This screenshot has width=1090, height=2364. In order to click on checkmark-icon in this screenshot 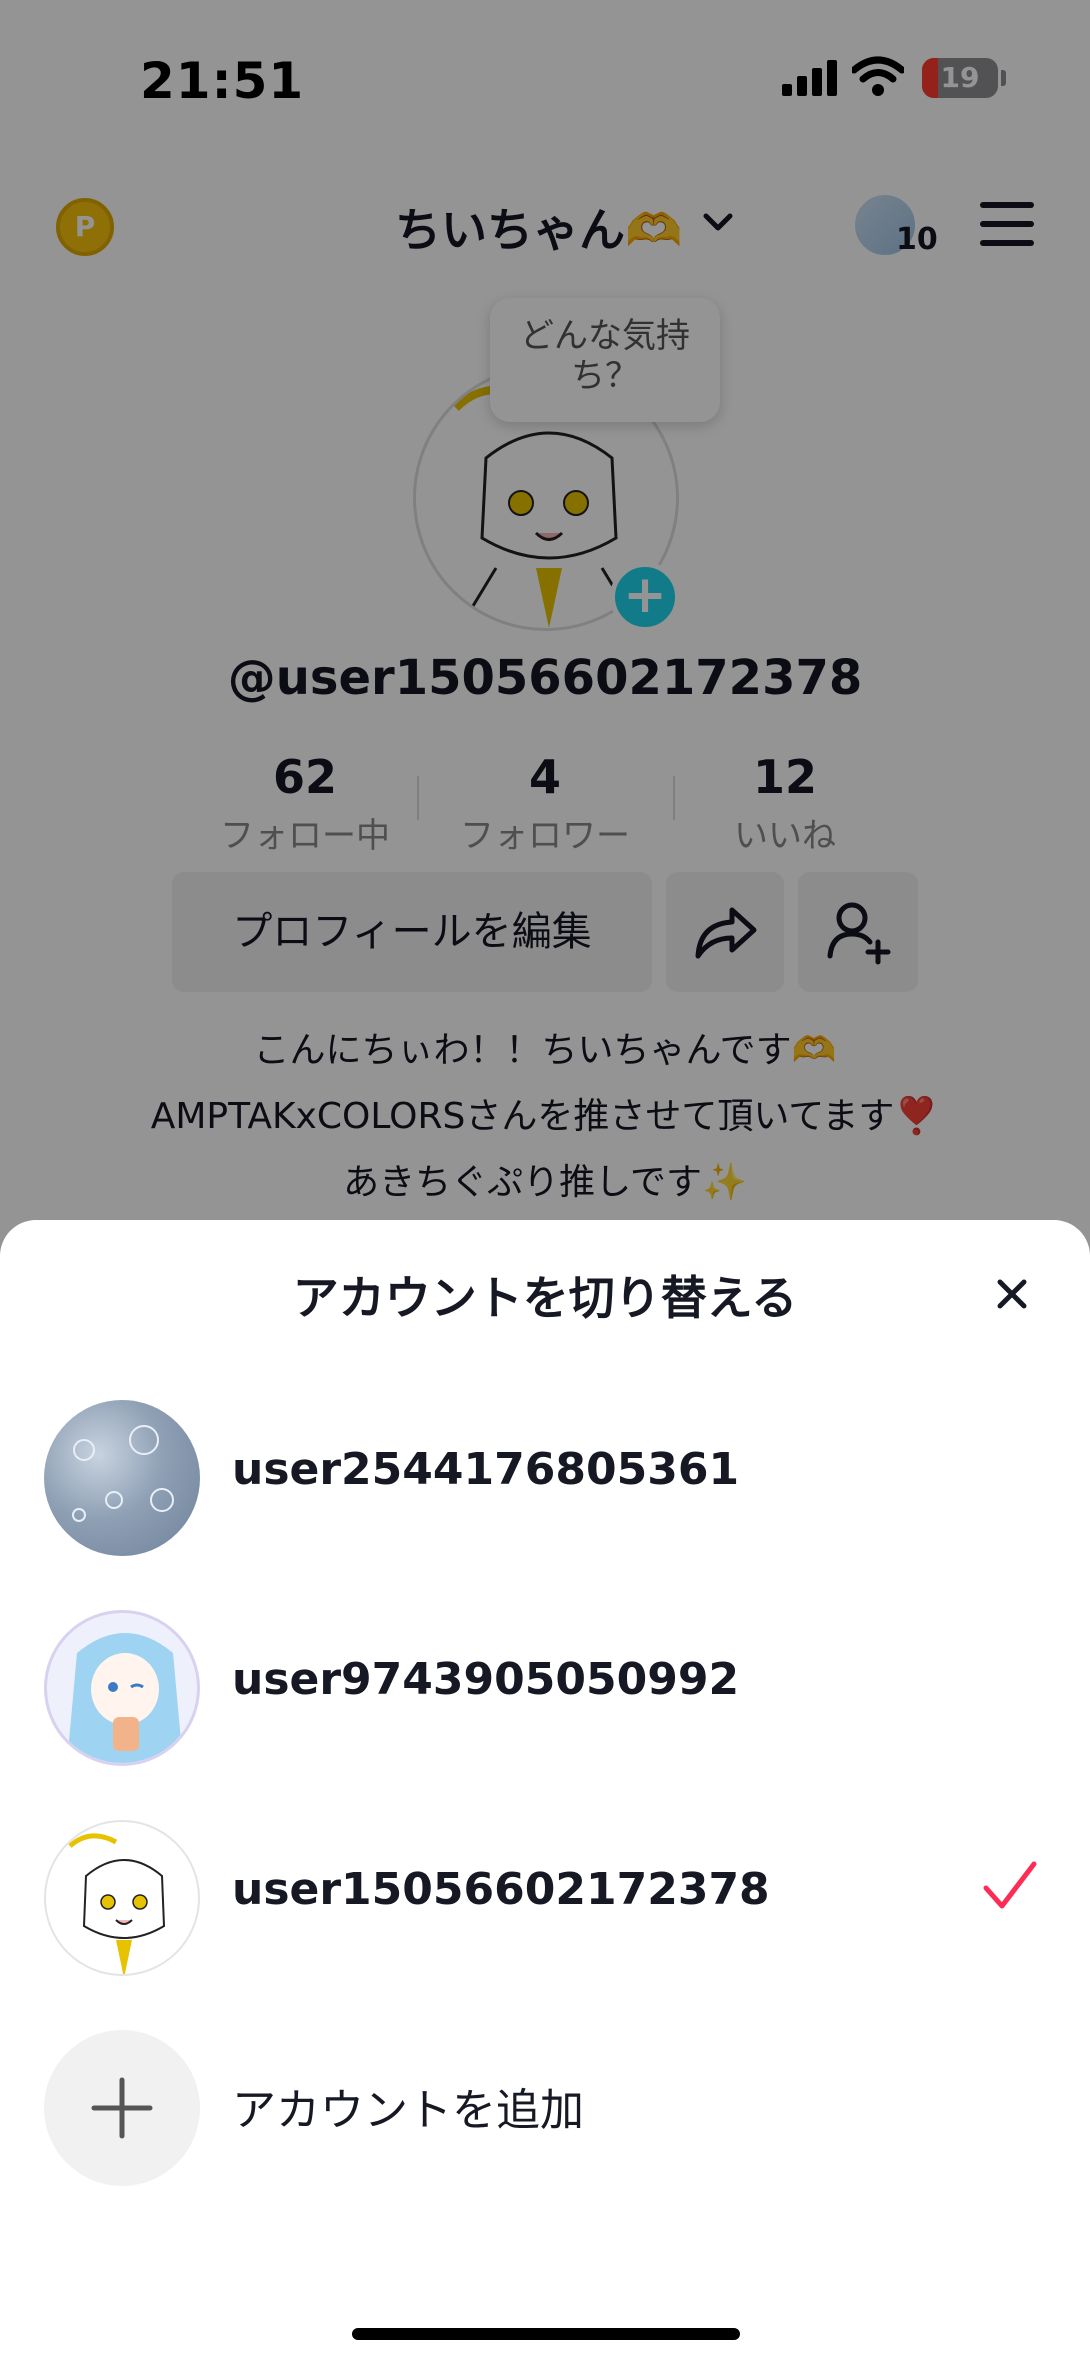, I will do `click(1010, 1885)`.